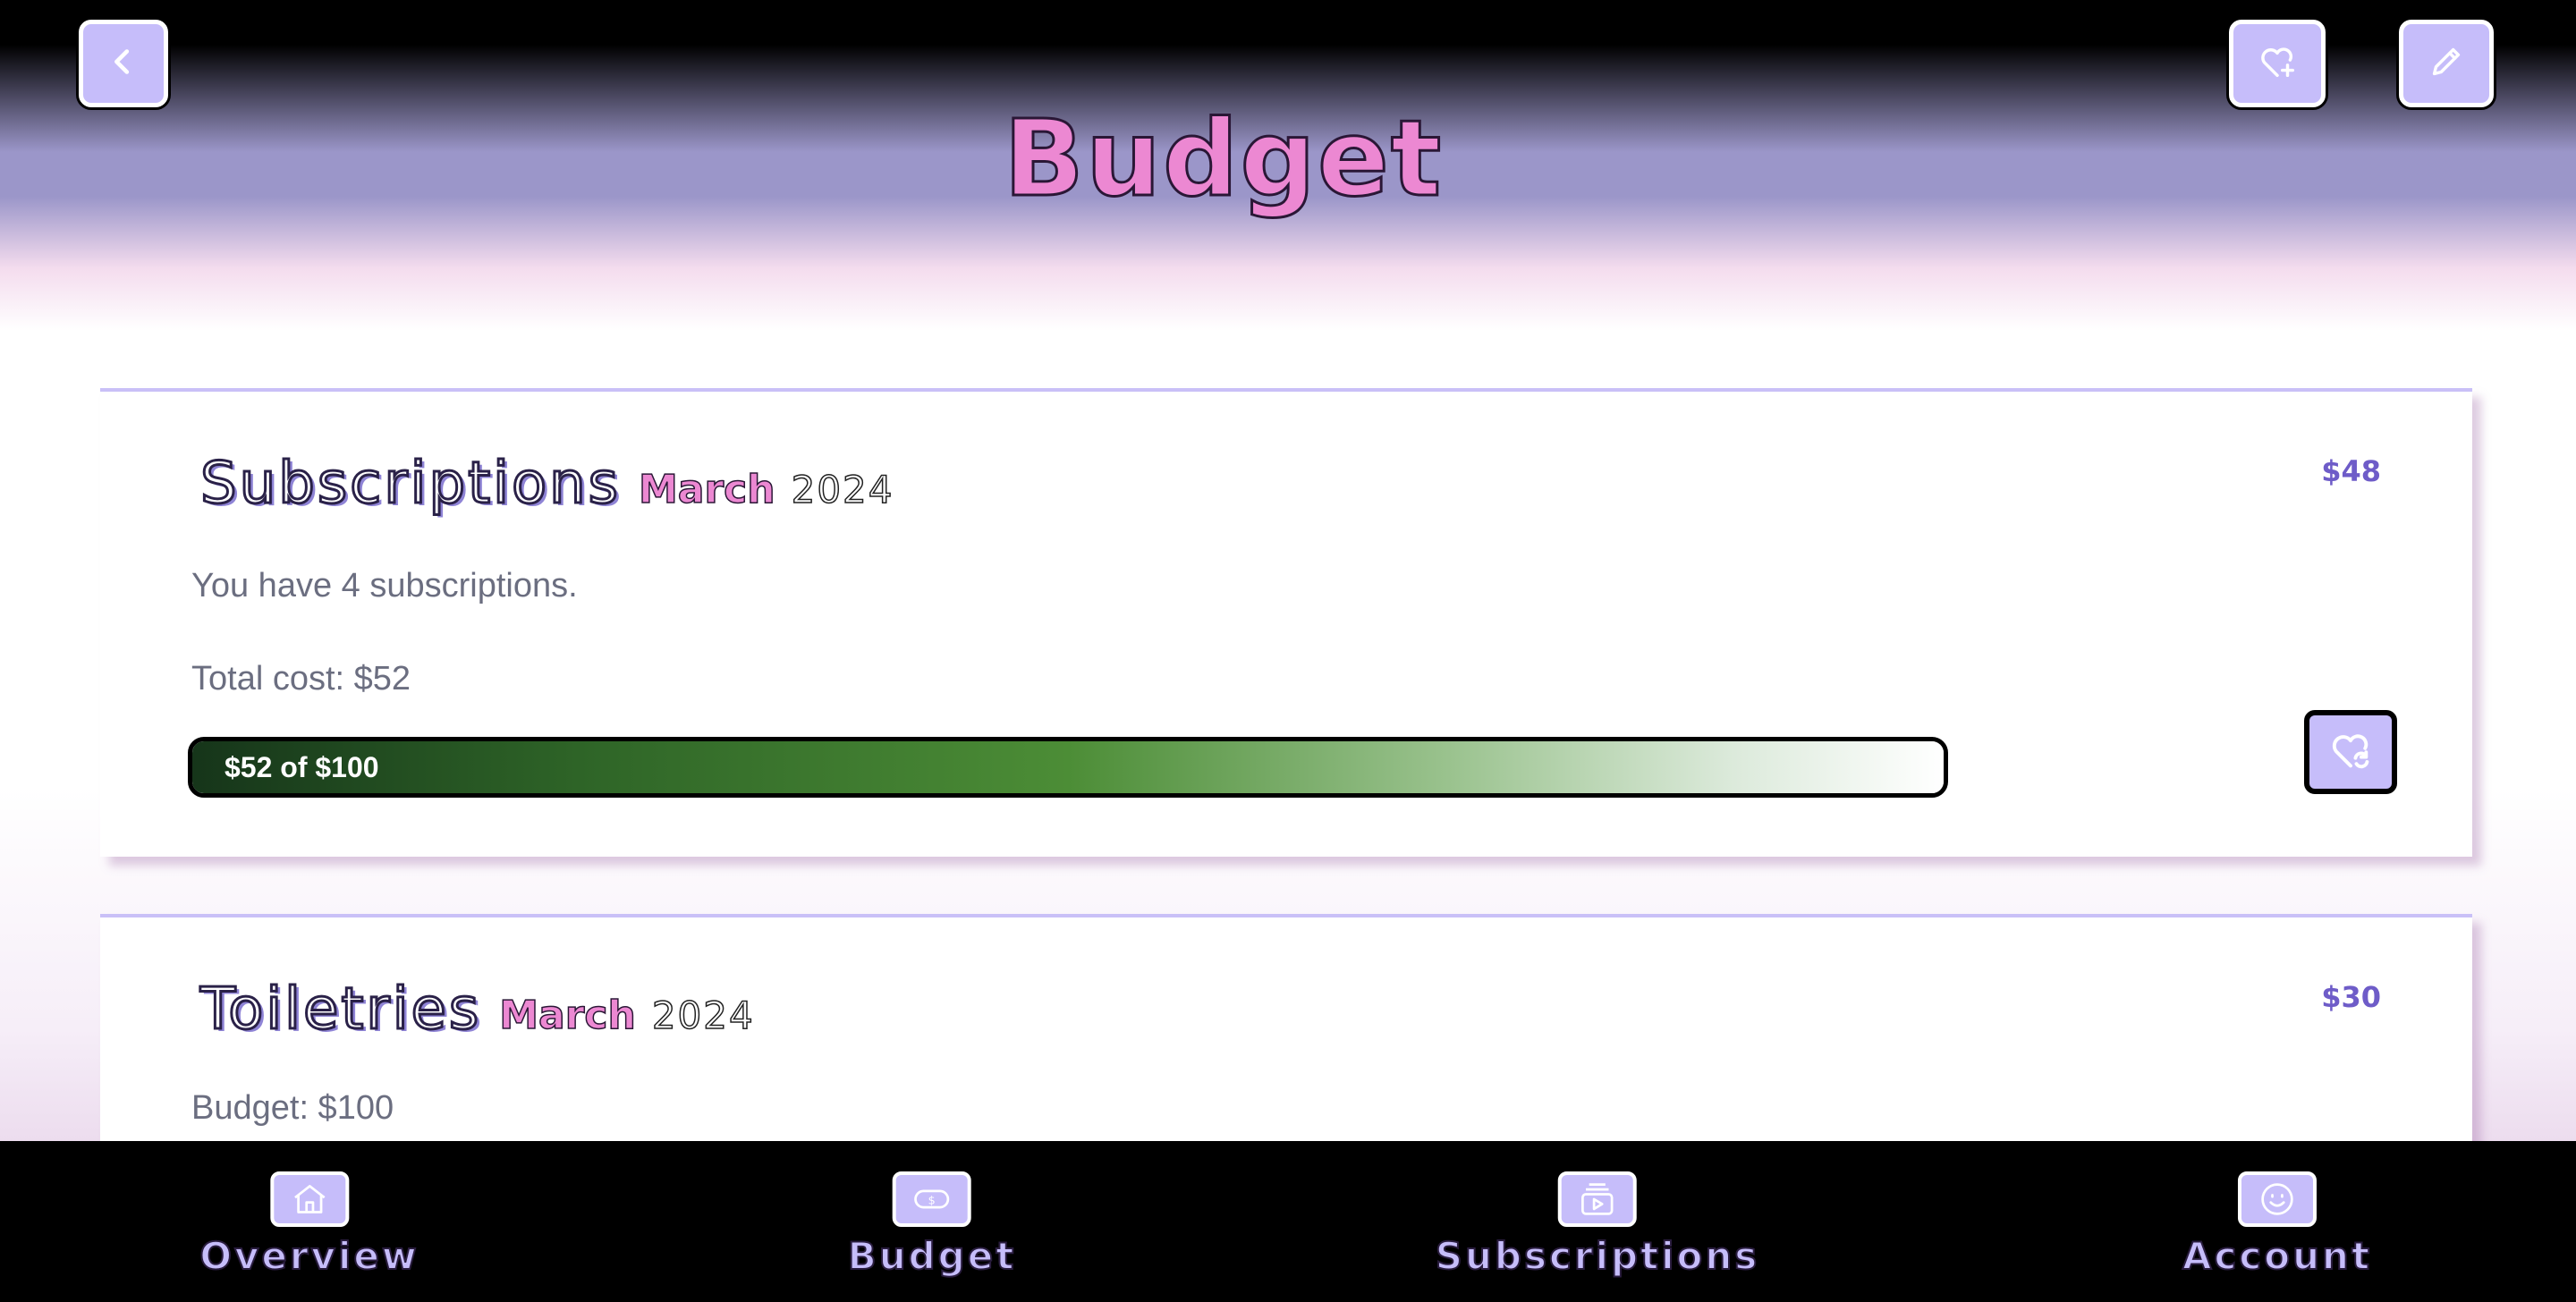 This screenshot has height=1302, width=2576. Describe the element at coordinates (309, 1199) in the screenshot. I see `home-icon` at that location.